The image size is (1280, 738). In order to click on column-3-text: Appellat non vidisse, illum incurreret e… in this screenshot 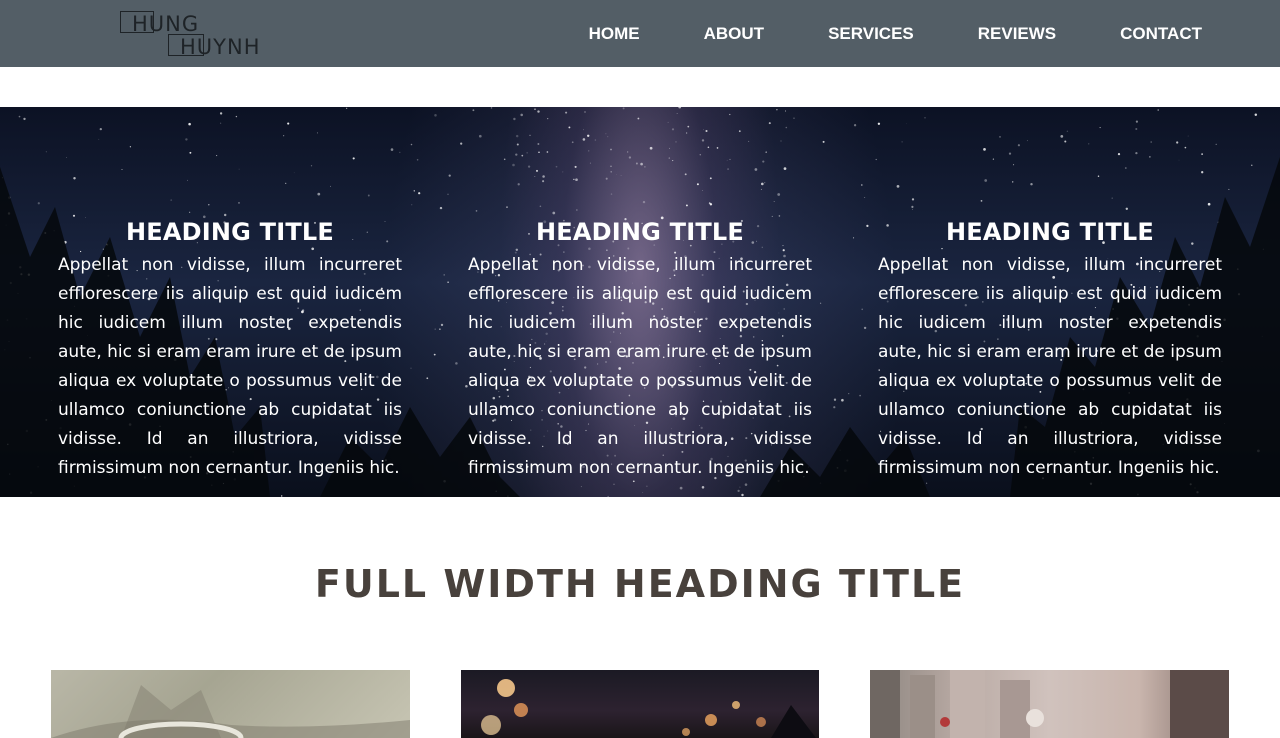, I will do `click(1050, 366)`.